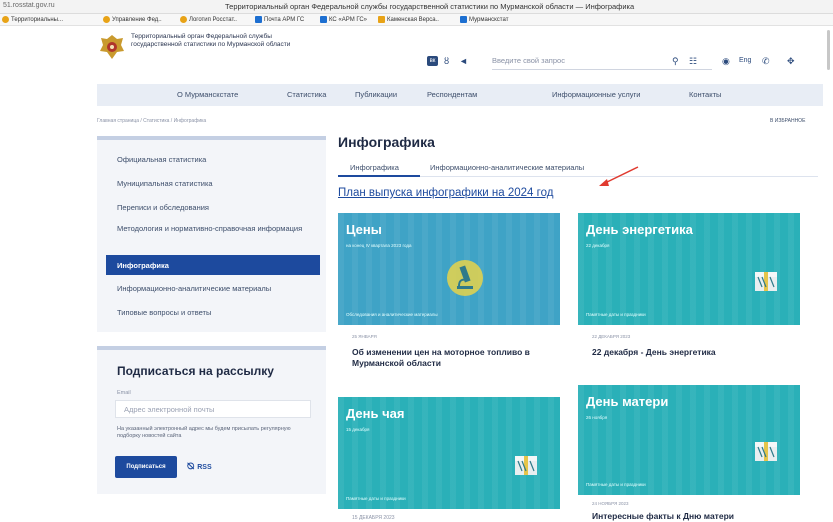 The image size is (833, 522). What do you see at coordinates (374, 167) in the screenshot?
I see `tab-infographics: Инфографика` at bounding box center [374, 167].